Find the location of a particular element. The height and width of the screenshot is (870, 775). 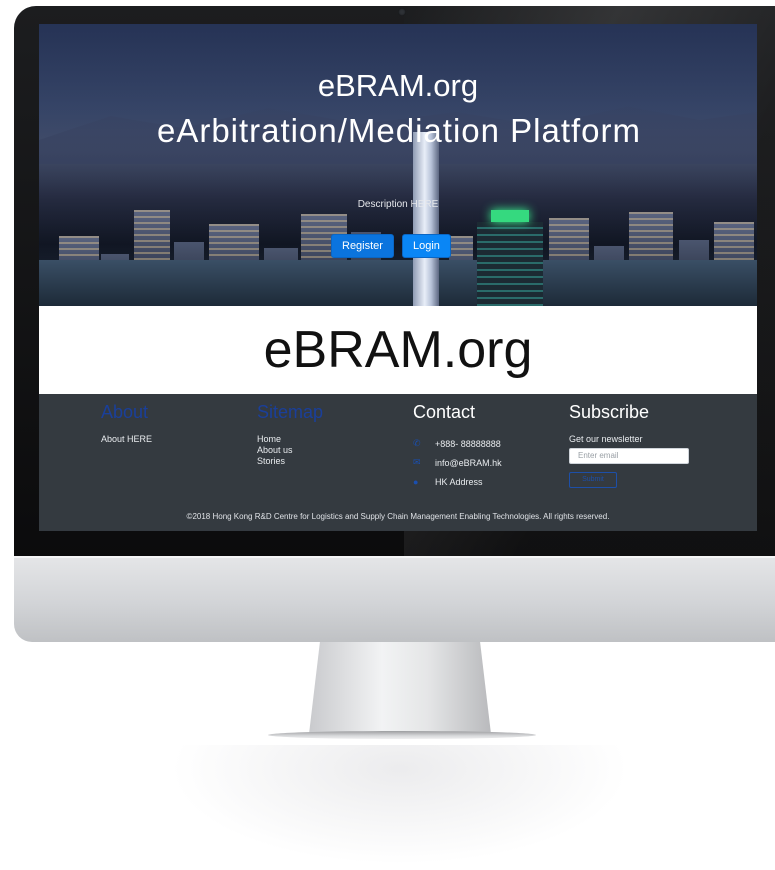

contact-email-text: info@eBRAM.hk is located at coordinates (468, 463).